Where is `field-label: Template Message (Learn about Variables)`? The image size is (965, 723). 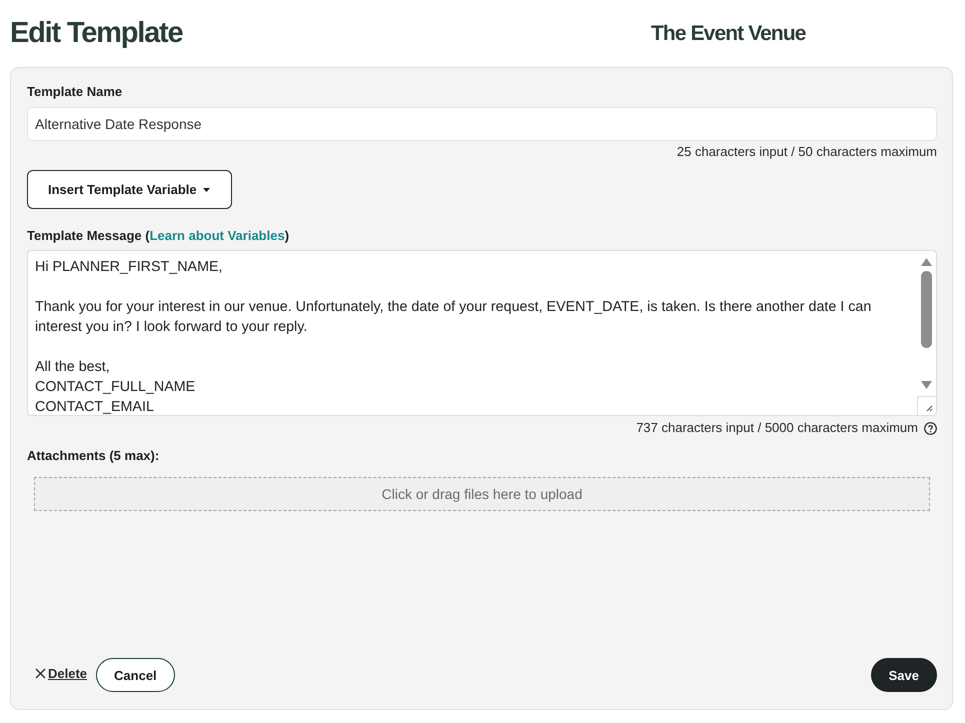
field-label: Template Message (Learn about Variables) is located at coordinates (158, 236).